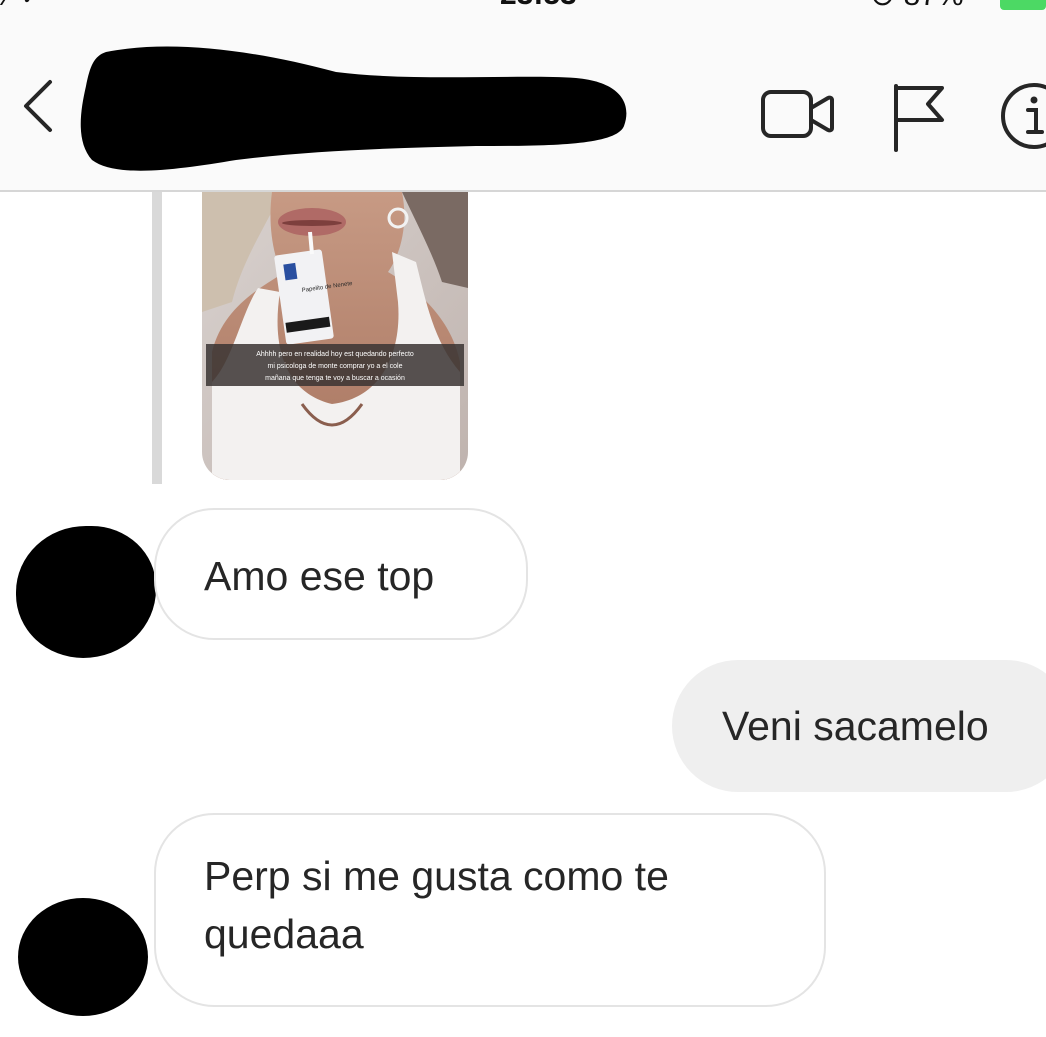 Image resolution: width=1046 pixels, height=1037 pixels. Describe the element at coordinates (855, 726) in the screenshot. I see `message-text: Veni sacamelo` at that location.